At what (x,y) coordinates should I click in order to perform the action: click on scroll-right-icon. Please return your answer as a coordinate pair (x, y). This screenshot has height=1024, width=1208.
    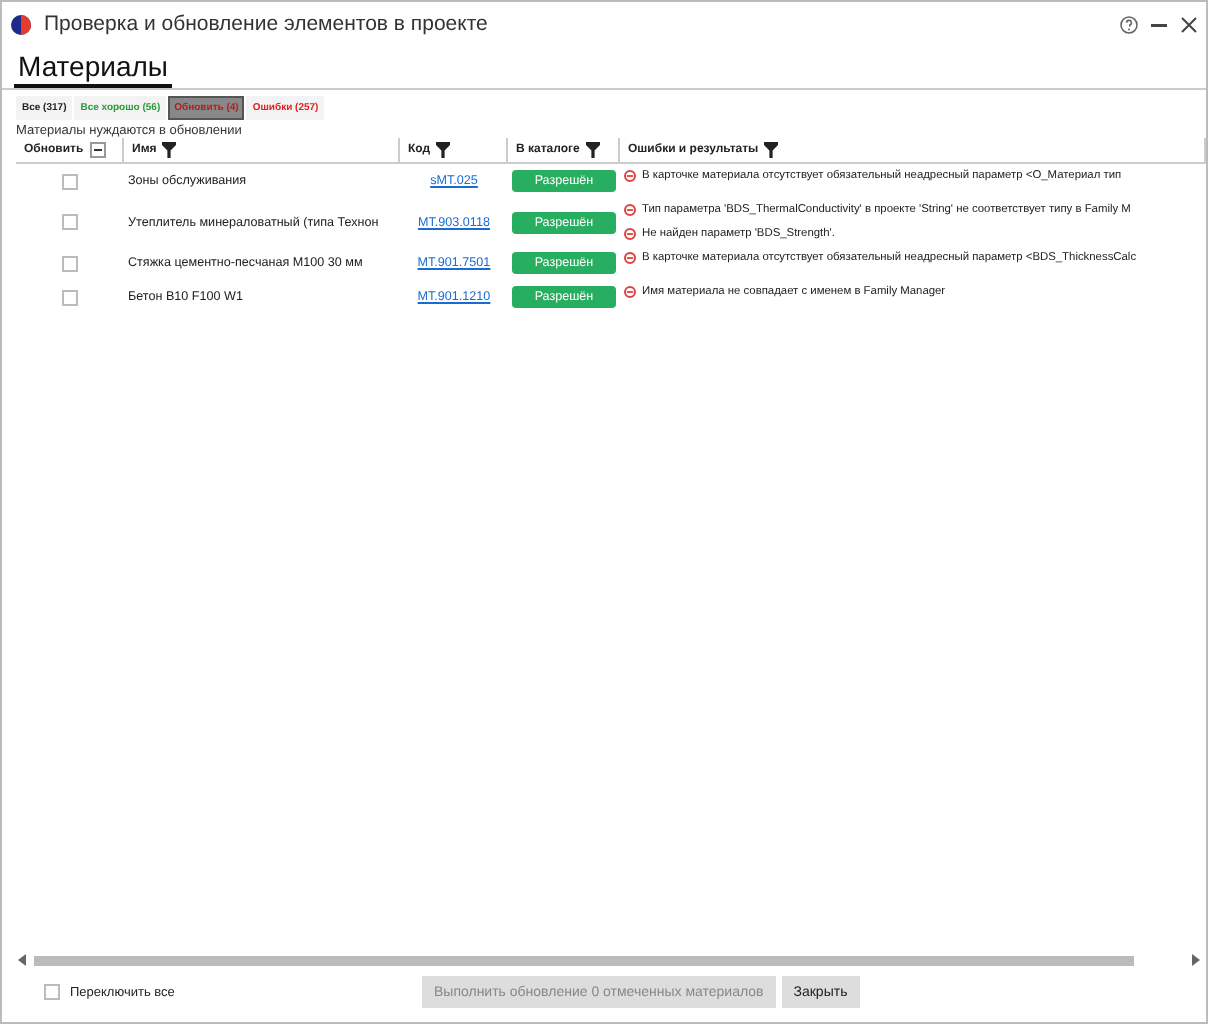
    Looking at the image, I should click on (1195, 960).